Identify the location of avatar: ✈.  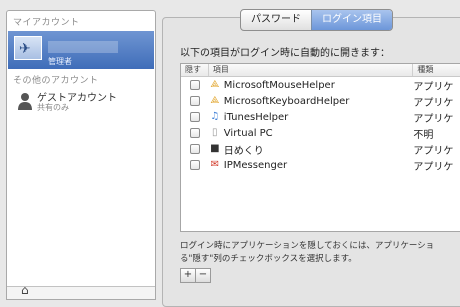
(28, 48).